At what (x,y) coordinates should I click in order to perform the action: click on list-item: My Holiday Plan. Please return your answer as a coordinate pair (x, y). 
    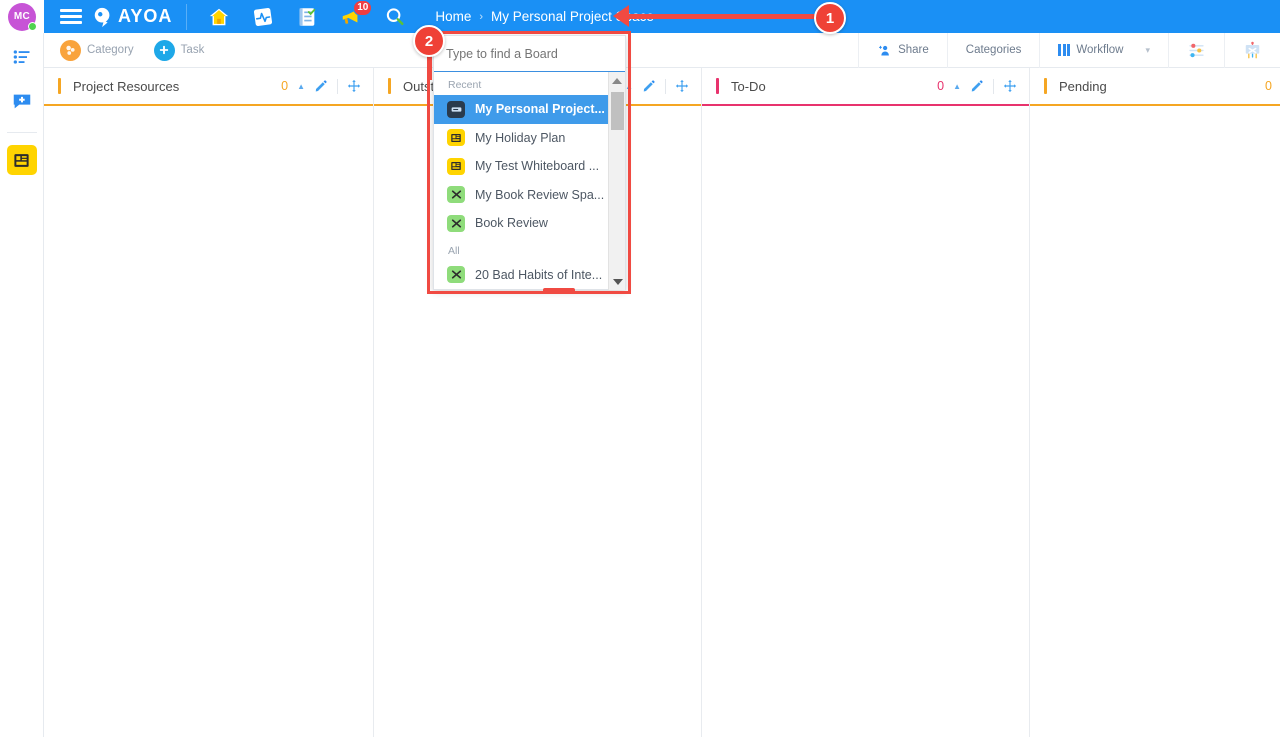
    Looking at the image, I should click on (529, 138).